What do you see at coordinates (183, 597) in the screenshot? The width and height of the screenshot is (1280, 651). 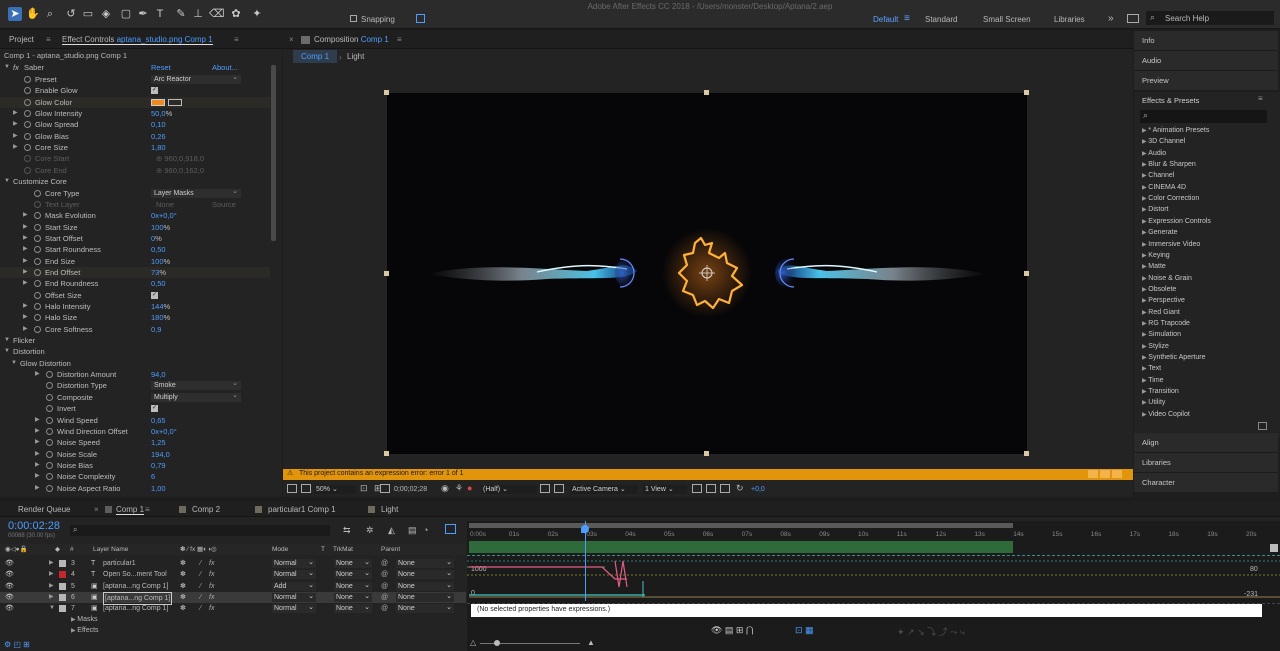 I see `collapse-icon: ✽` at bounding box center [183, 597].